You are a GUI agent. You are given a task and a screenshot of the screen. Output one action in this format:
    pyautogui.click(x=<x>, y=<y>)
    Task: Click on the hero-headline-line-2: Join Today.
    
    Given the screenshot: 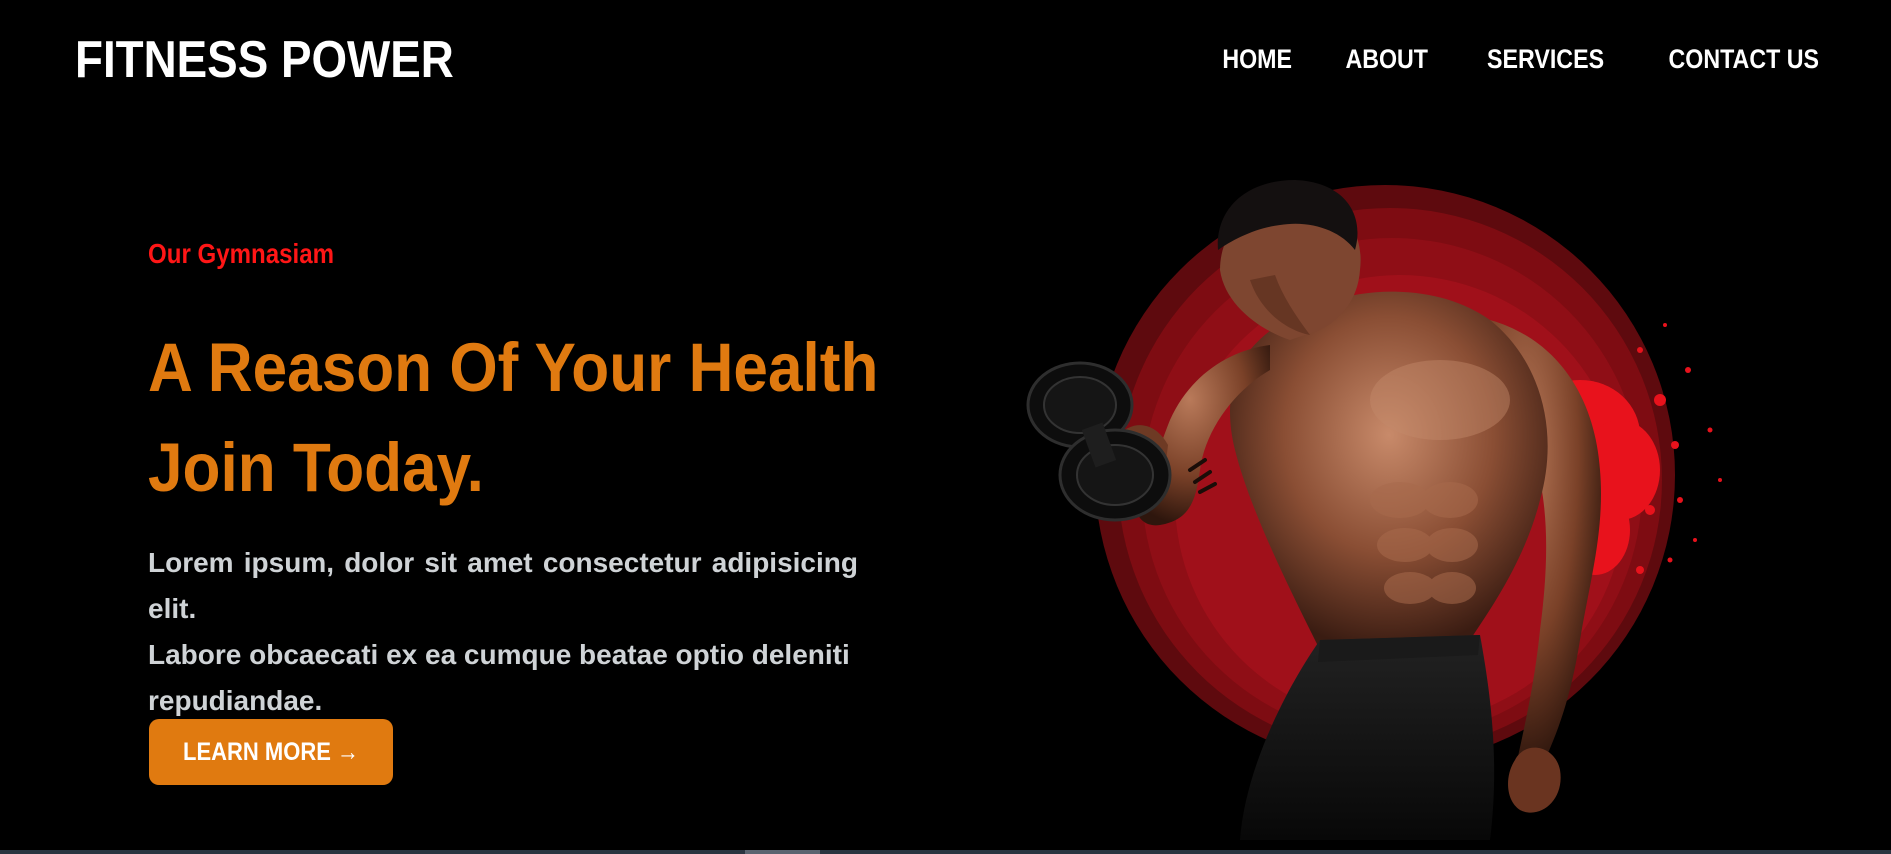 What is the action you would take?
    pyautogui.click(x=316, y=467)
    